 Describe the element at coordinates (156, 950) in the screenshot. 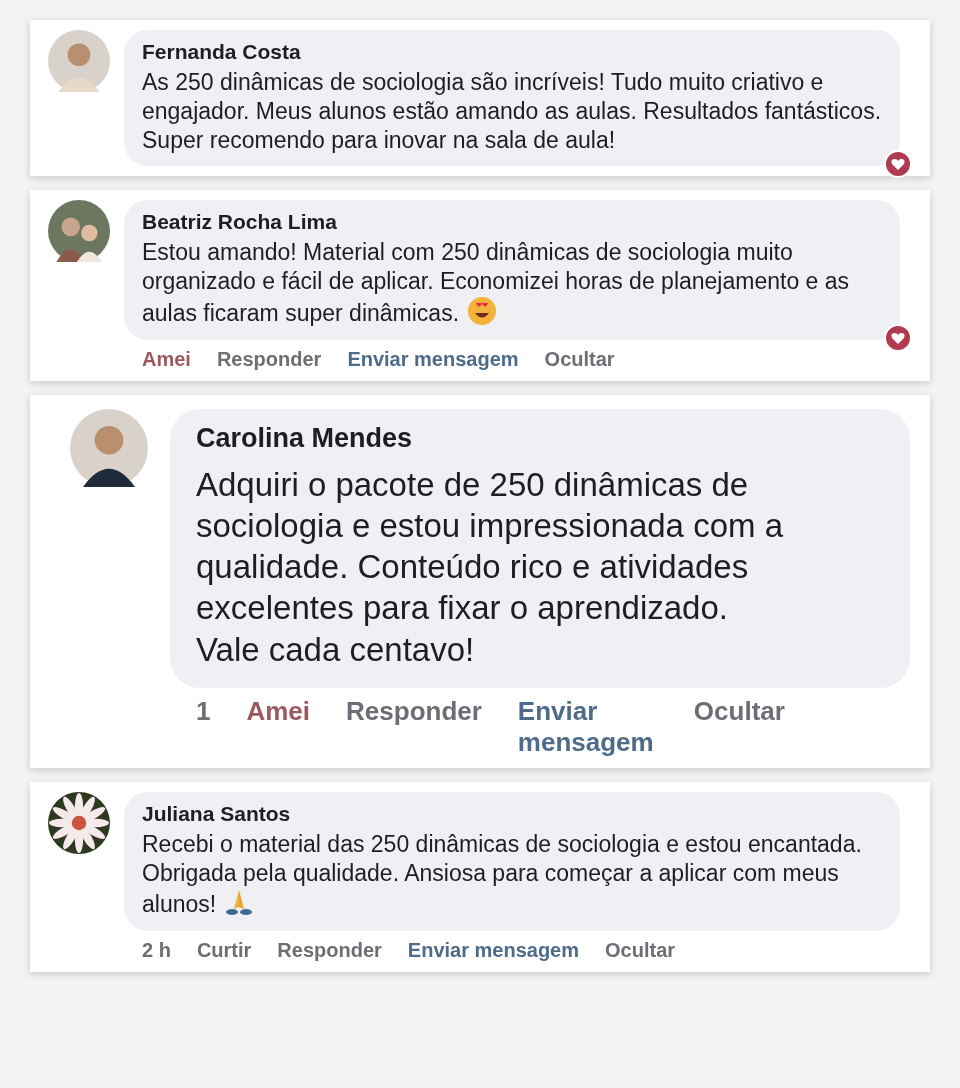

I see `comment-meta: 2 h` at that location.